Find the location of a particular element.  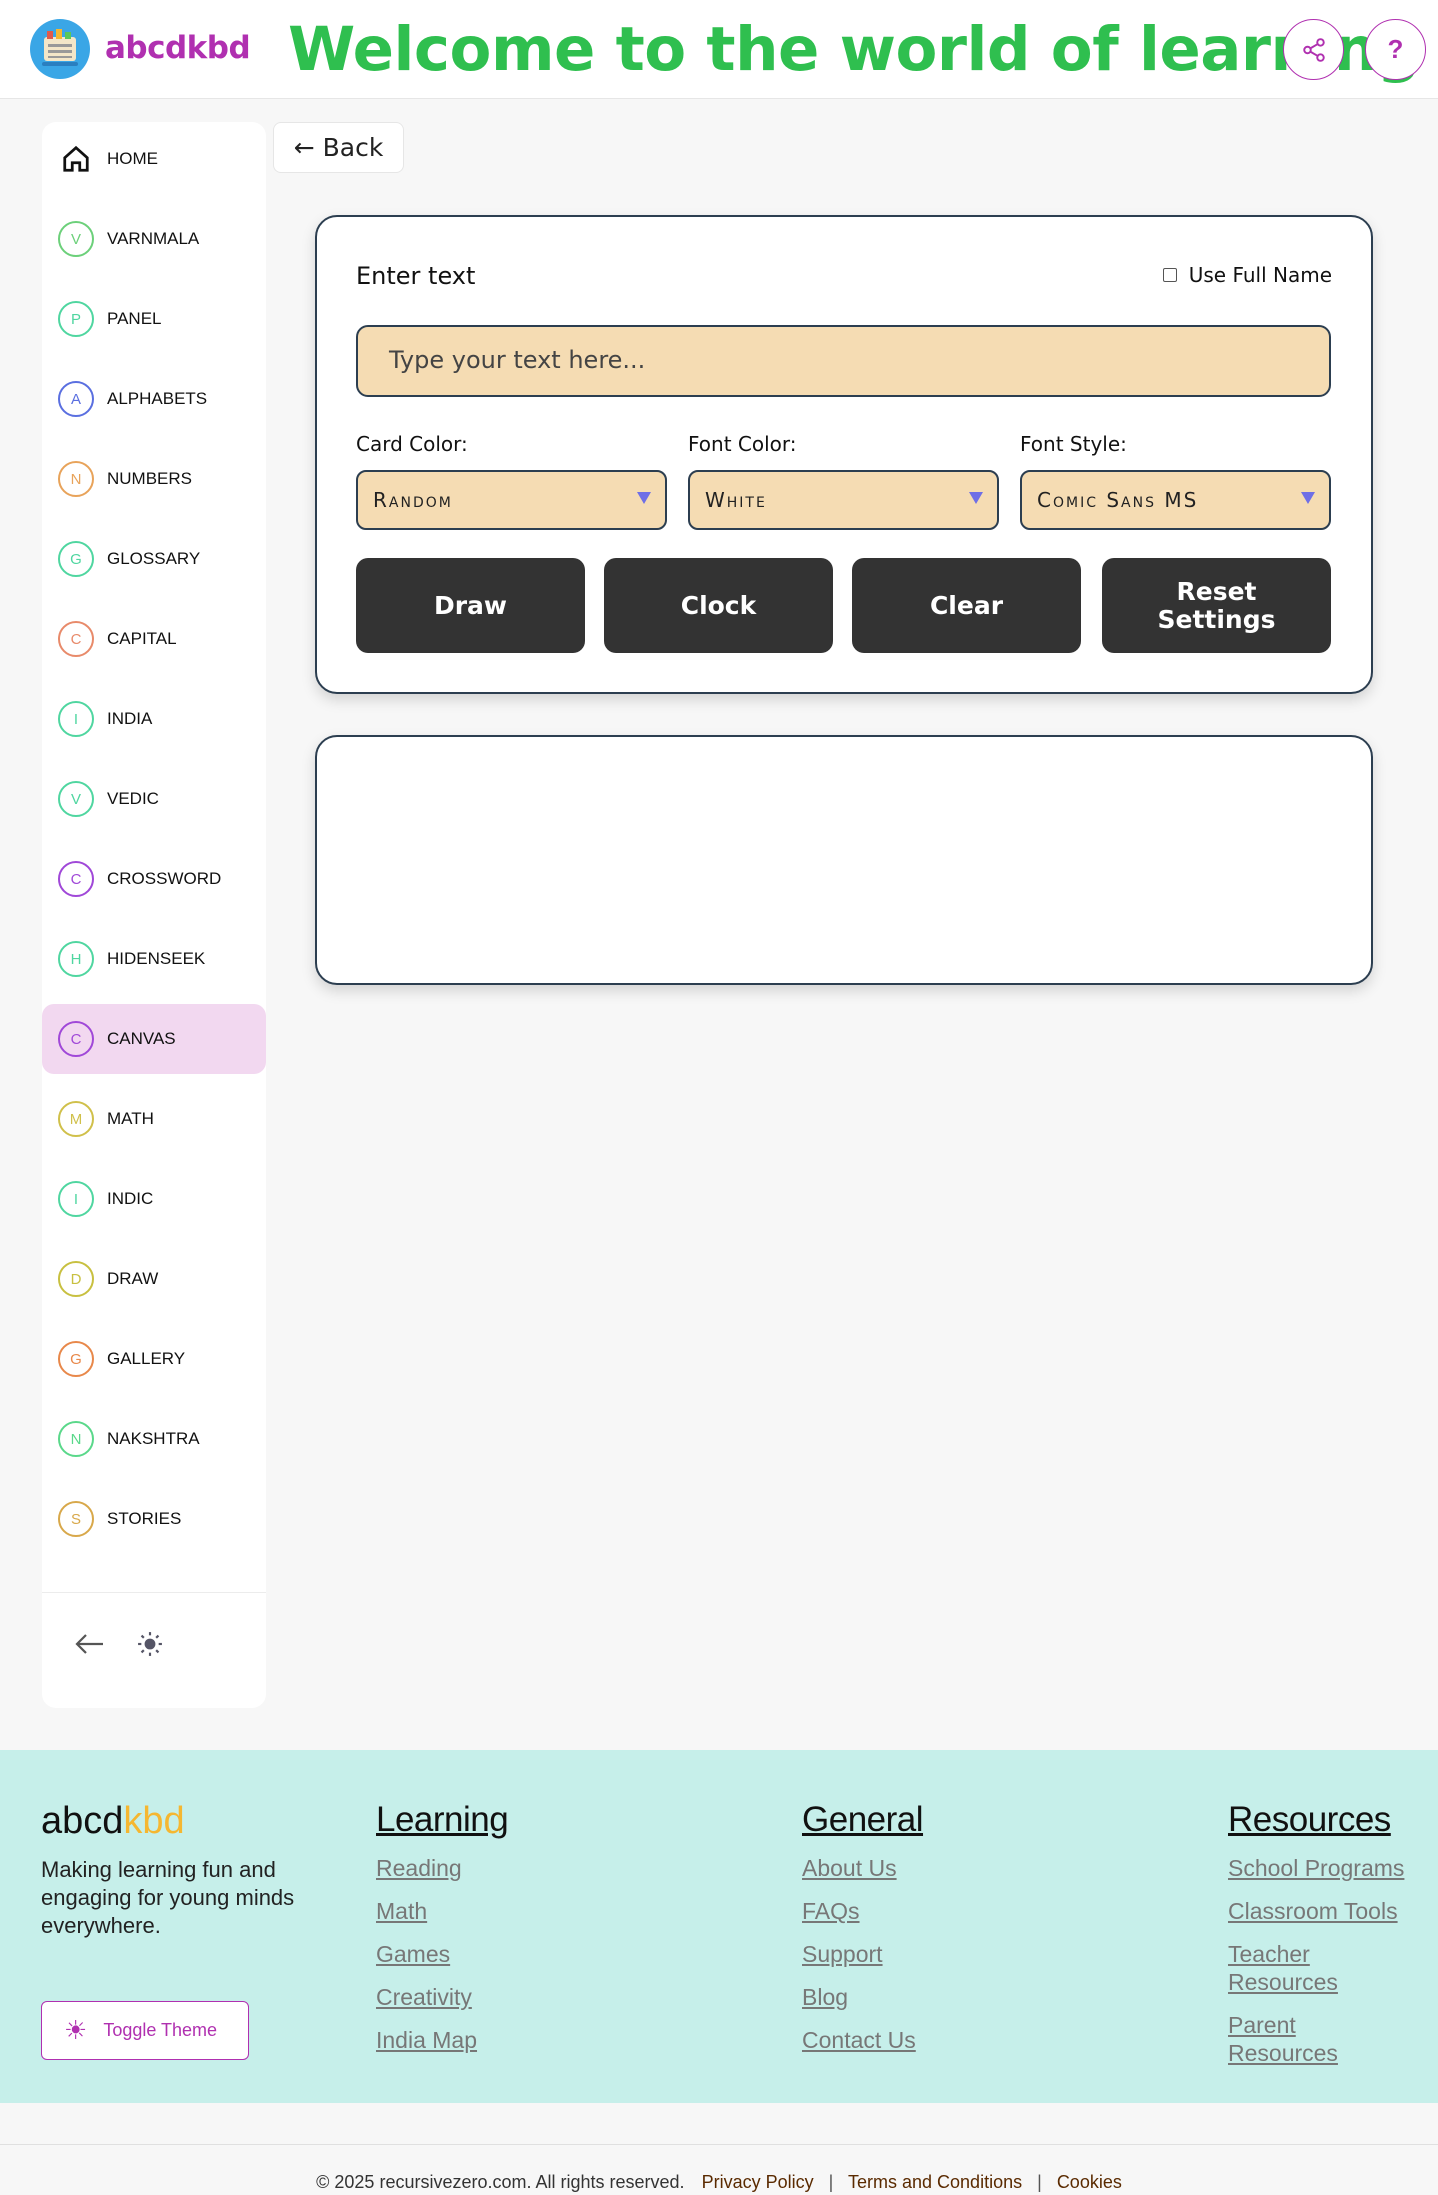

share-icon is located at coordinates (1313, 49).